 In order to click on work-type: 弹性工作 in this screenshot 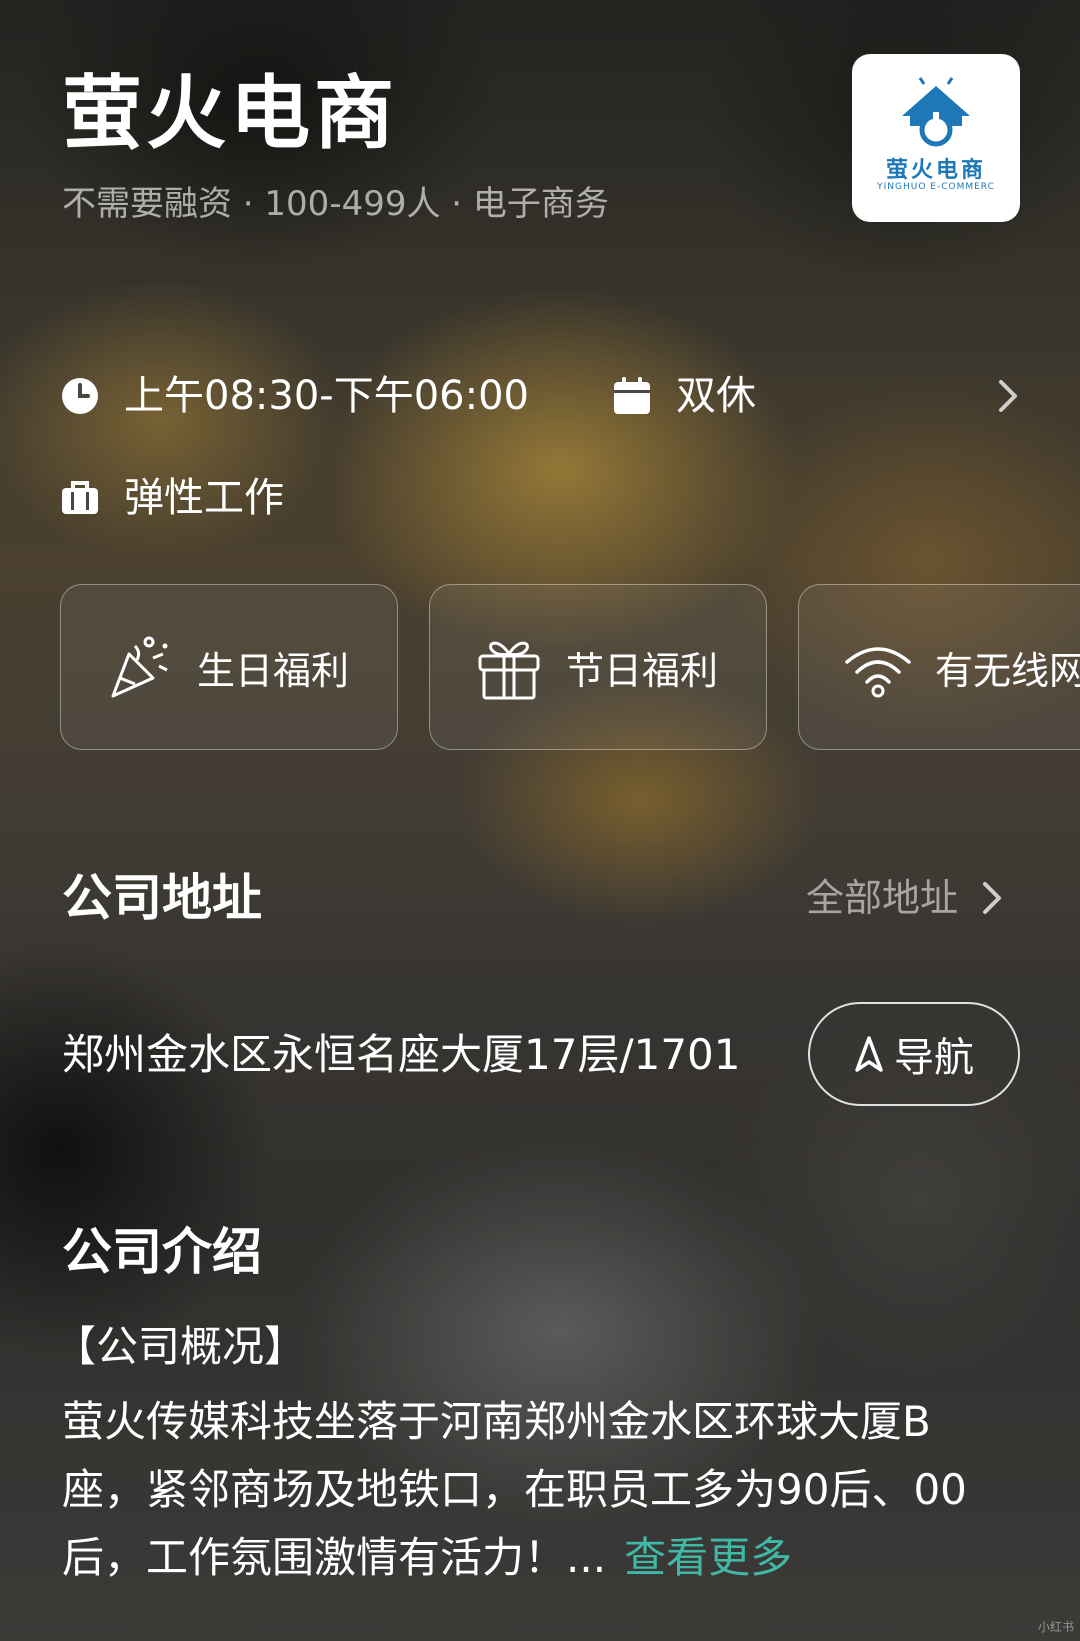, I will do `click(172, 498)`.